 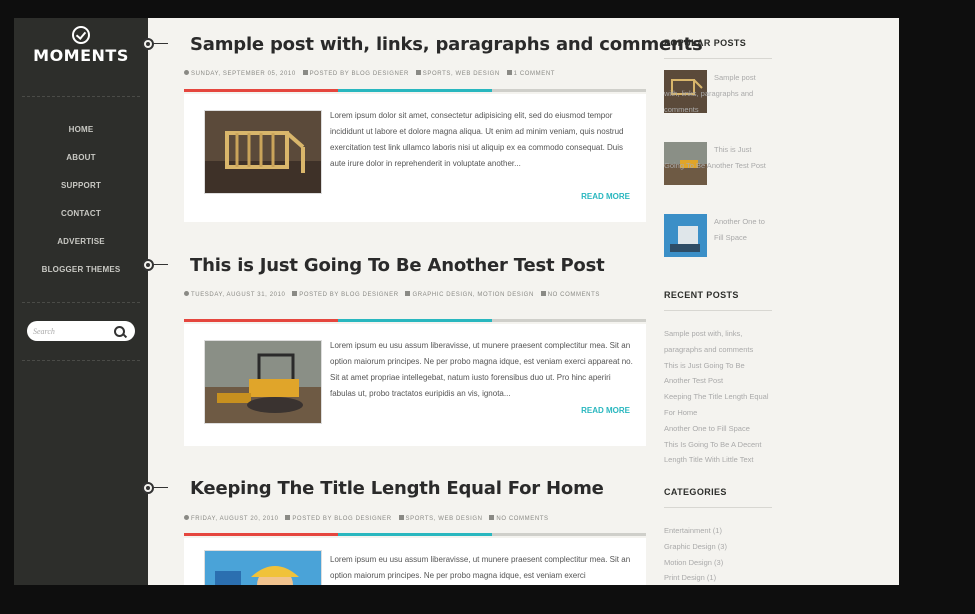 What do you see at coordinates (243, 74) in the screenshot?
I see `post-date: SUNDAY, SEPTEMBER 05, 2010` at bounding box center [243, 74].